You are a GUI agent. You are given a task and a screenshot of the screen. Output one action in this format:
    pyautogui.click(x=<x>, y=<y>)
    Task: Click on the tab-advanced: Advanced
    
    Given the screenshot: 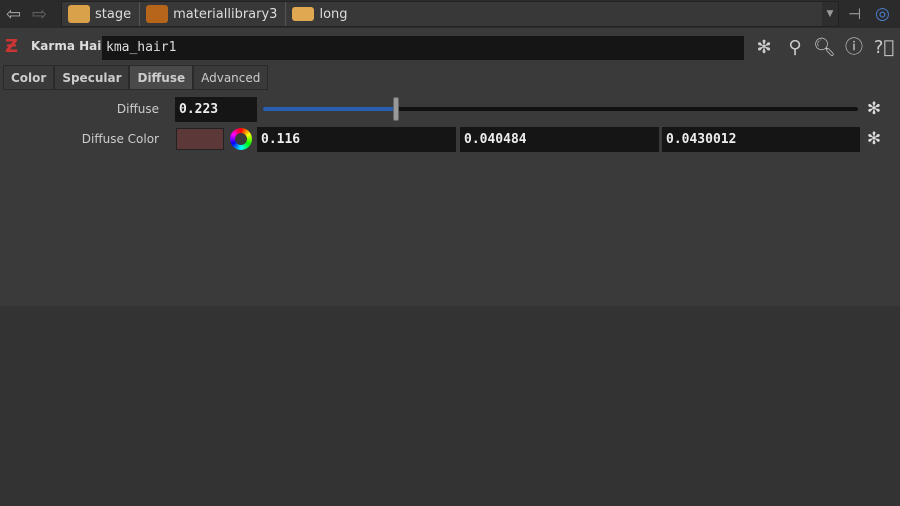 What is the action you would take?
    pyautogui.click(x=231, y=77)
    